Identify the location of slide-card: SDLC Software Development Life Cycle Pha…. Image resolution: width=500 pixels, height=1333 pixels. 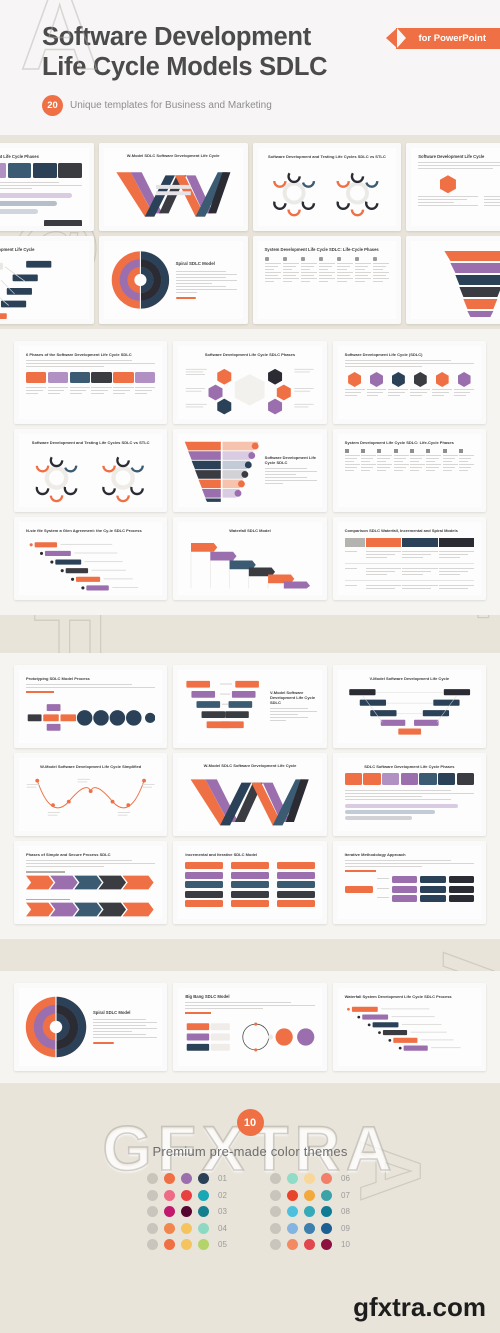
(409, 794).